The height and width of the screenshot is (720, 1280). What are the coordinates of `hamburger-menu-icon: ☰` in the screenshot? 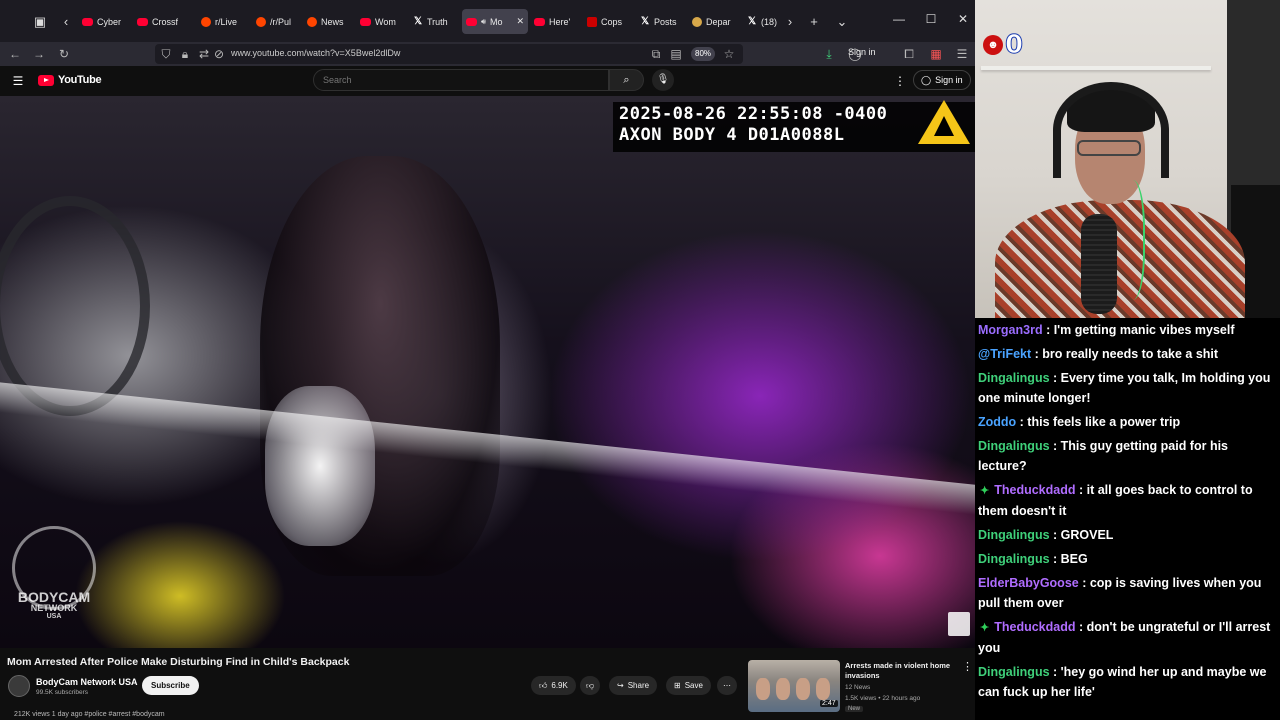 It's located at (18, 81).